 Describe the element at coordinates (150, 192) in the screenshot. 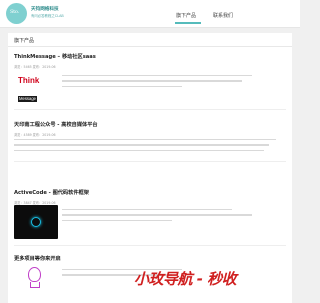

I see `article-title: ActiveCode - 图代码软件框架` at that location.